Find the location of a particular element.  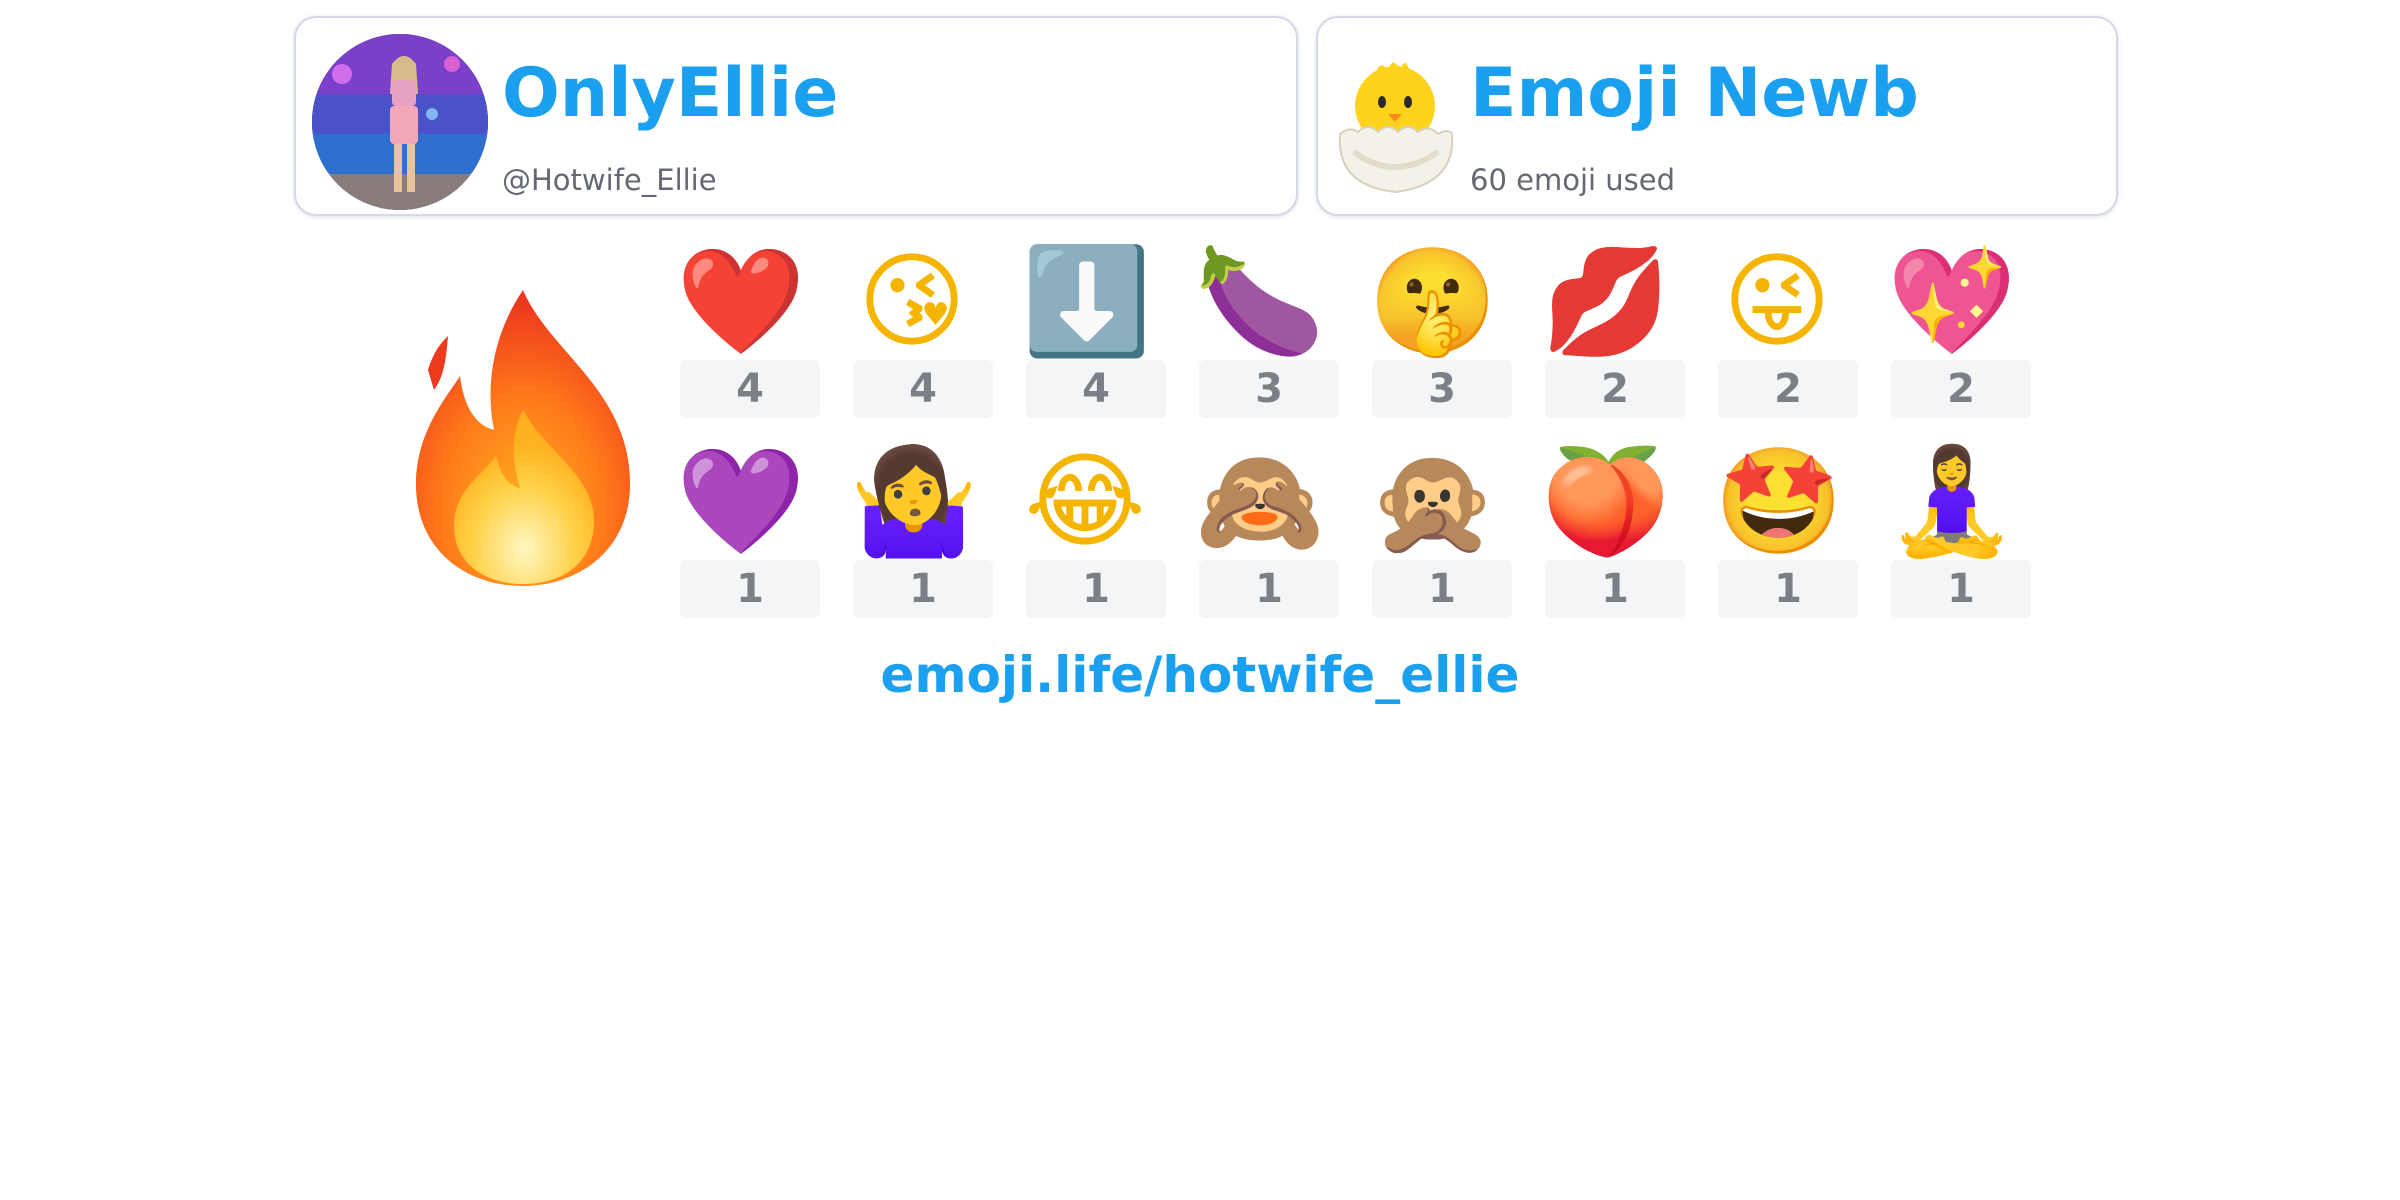

emoji-stat-item: 😜 2 is located at coordinates (1786, 326).